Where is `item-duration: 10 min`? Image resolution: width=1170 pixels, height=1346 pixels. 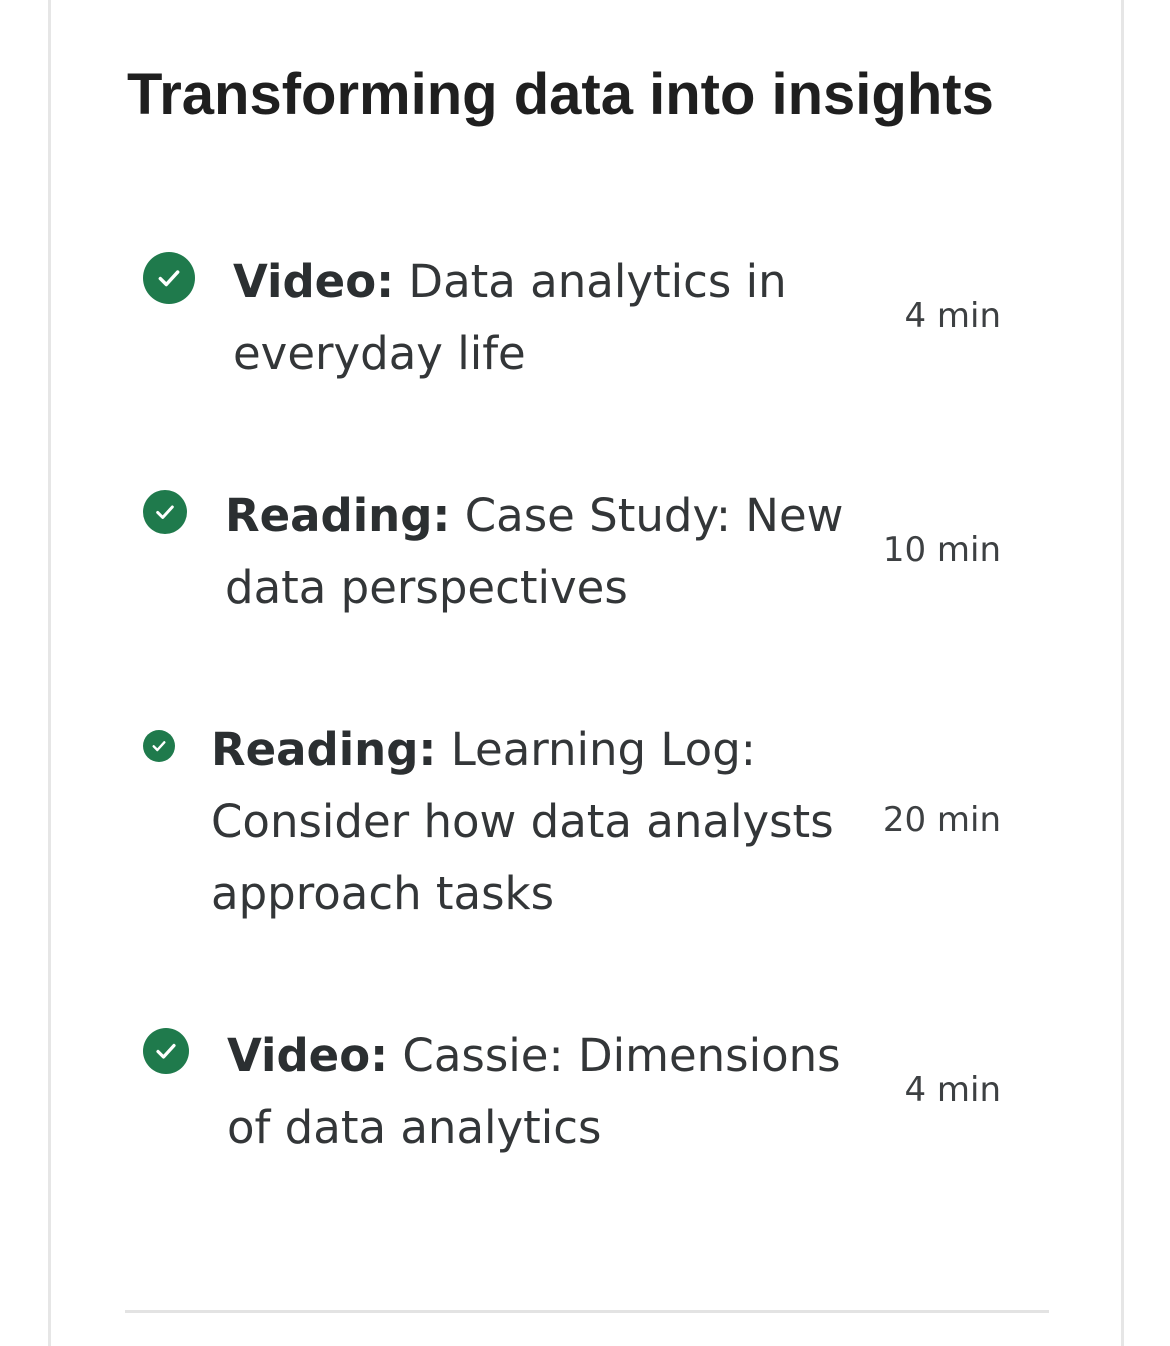 item-duration: 10 min is located at coordinates (941, 550).